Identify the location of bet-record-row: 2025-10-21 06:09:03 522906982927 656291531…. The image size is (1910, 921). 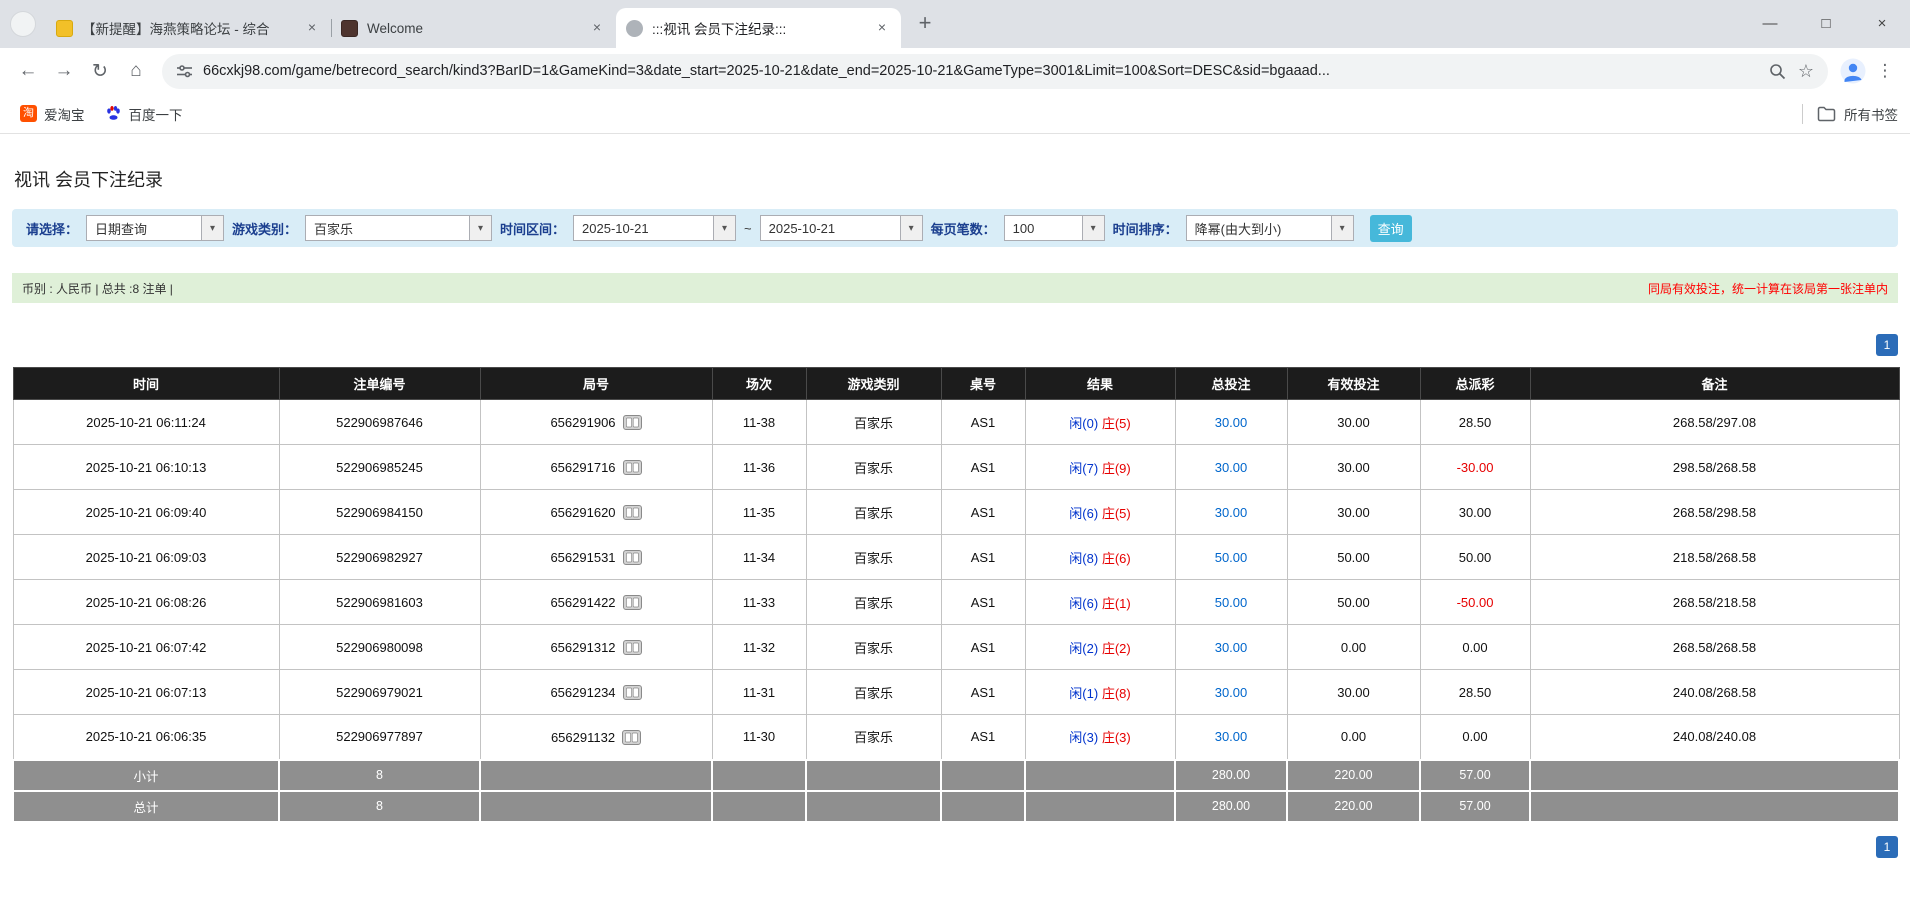
(956, 557).